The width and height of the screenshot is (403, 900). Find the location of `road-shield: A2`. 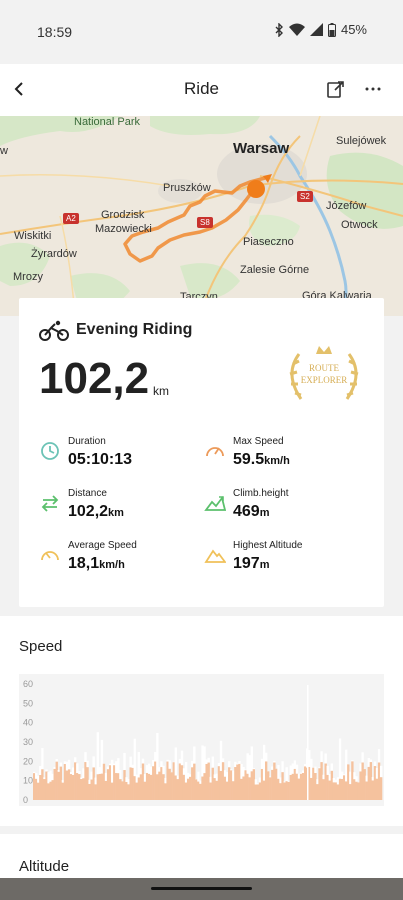

road-shield: A2 is located at coordinates (71, 218).